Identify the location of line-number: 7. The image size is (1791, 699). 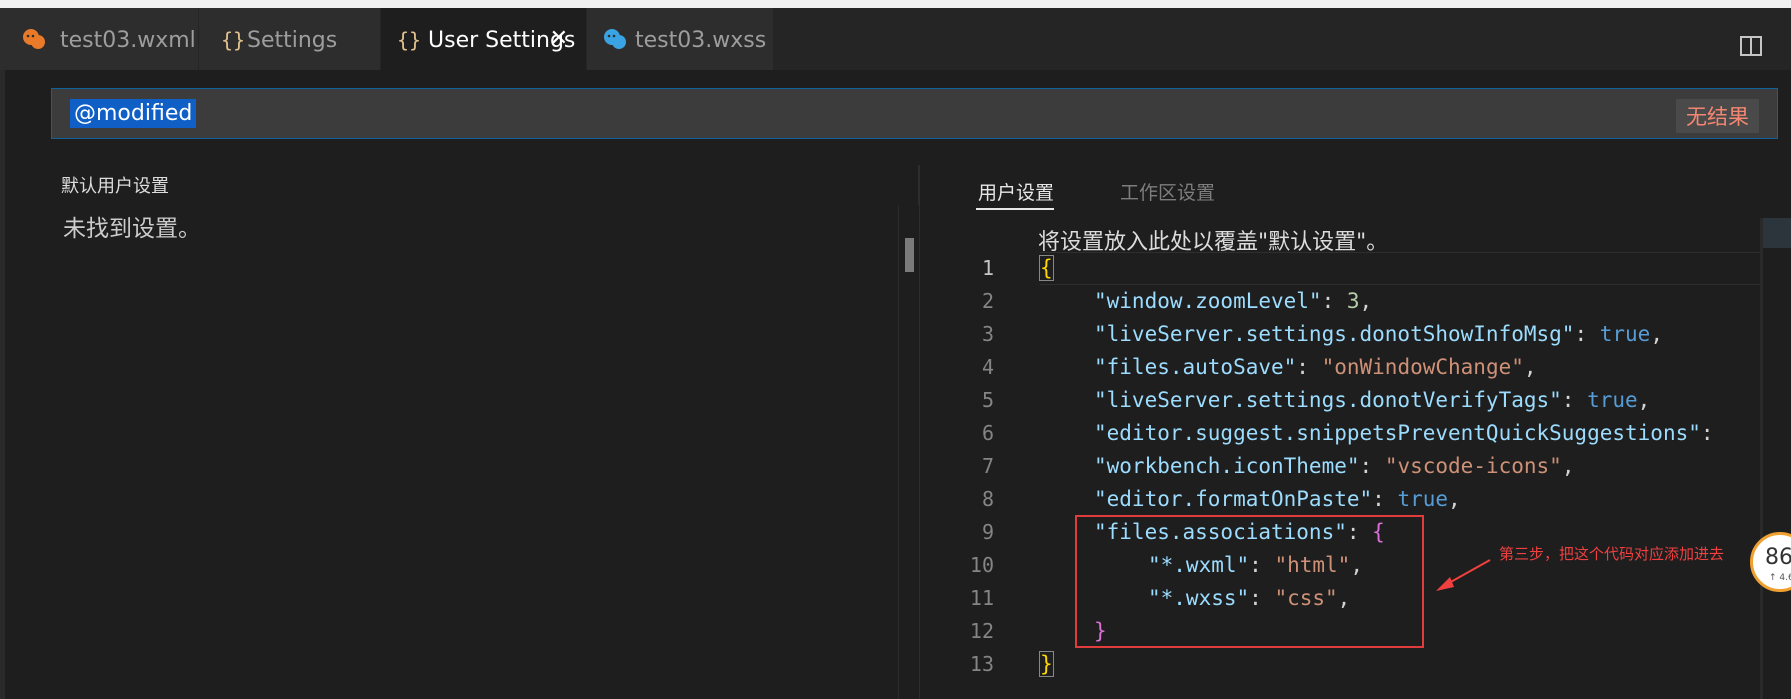
(987, 466).